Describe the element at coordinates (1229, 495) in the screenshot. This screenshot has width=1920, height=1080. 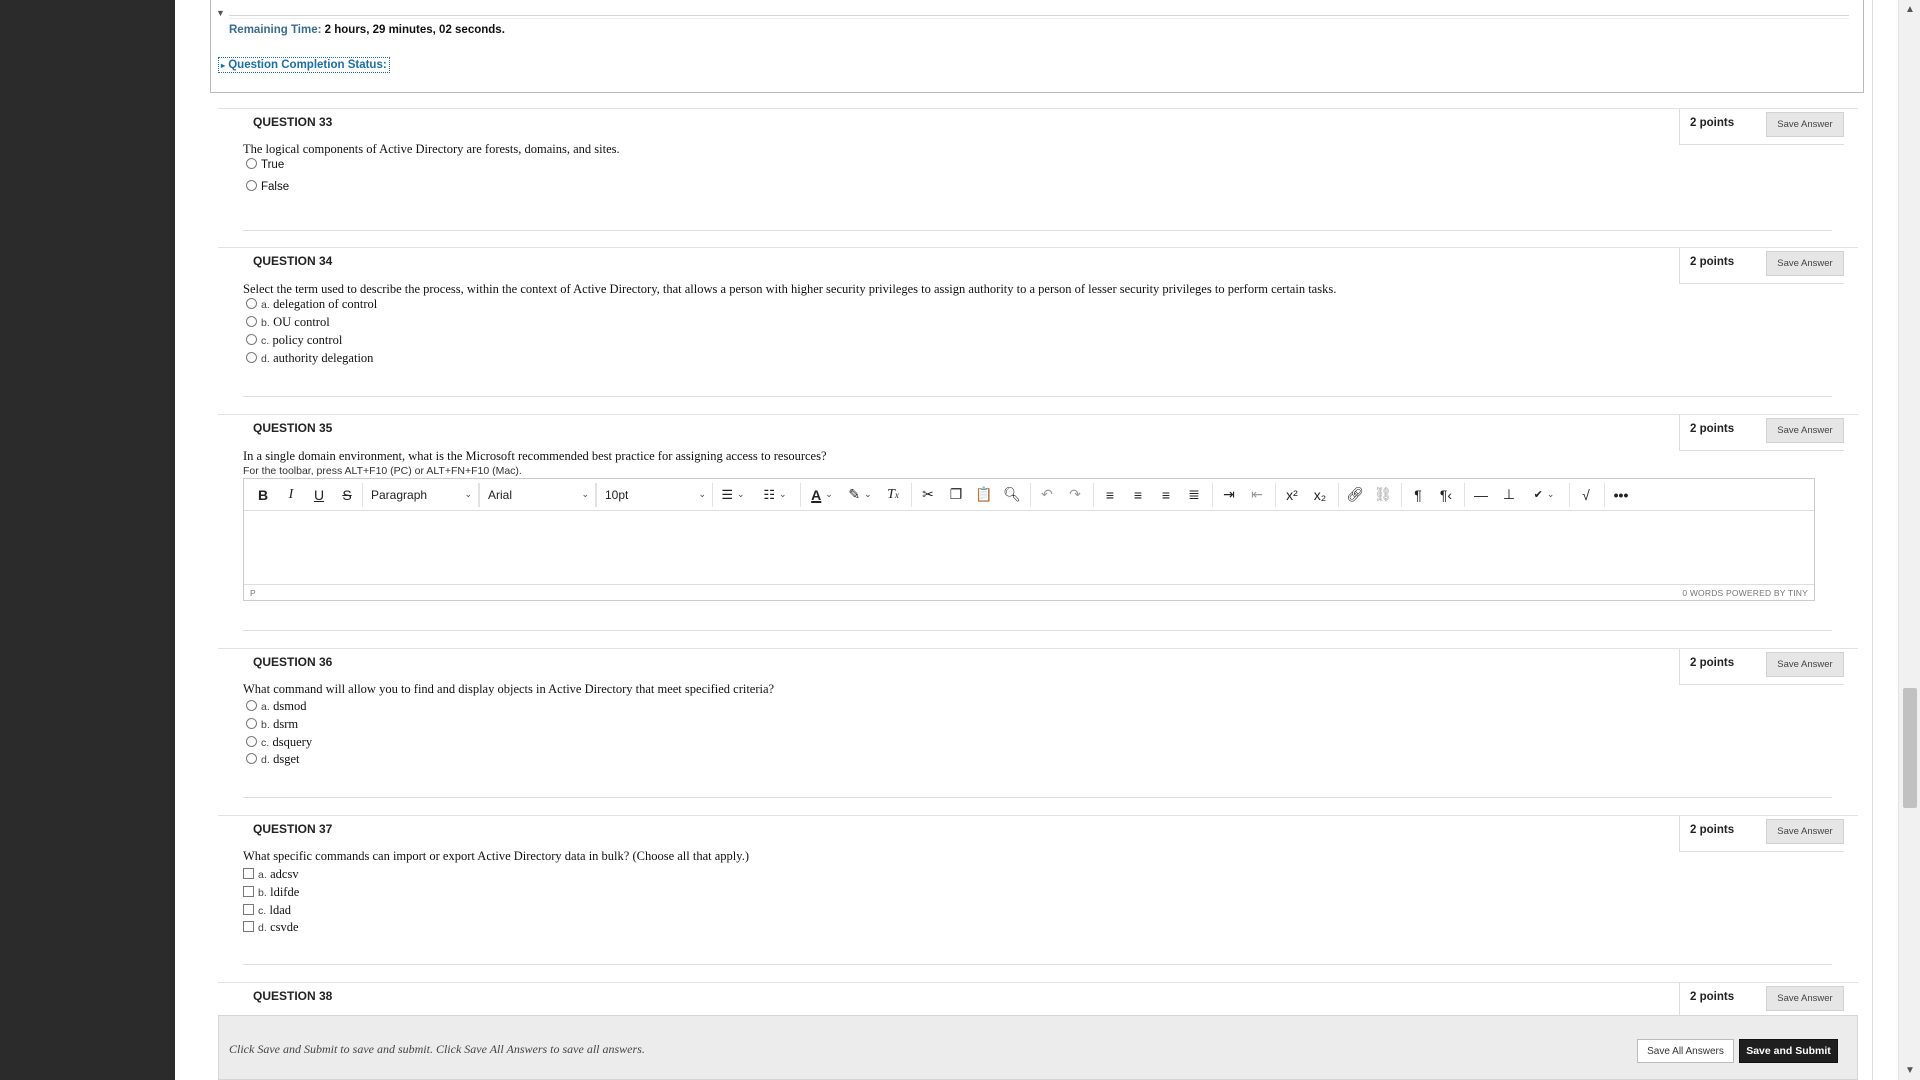
I see `indent-button: ⇥` at that location.